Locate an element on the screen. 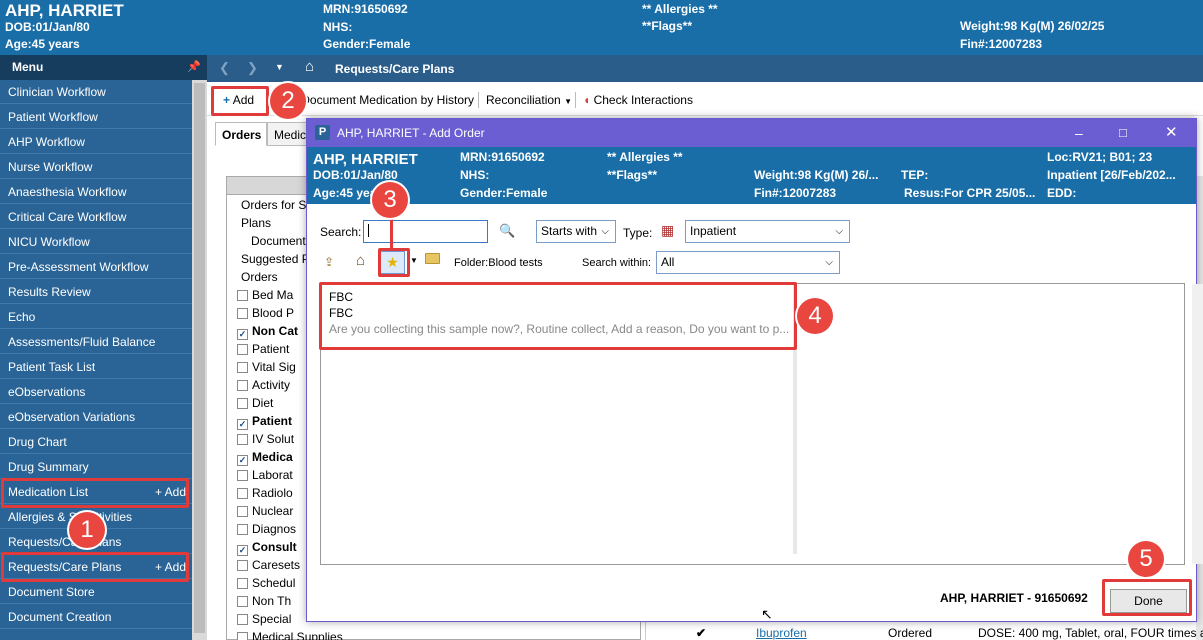  home-folder-icon: ⌂ is located at coordinates (360, 260).